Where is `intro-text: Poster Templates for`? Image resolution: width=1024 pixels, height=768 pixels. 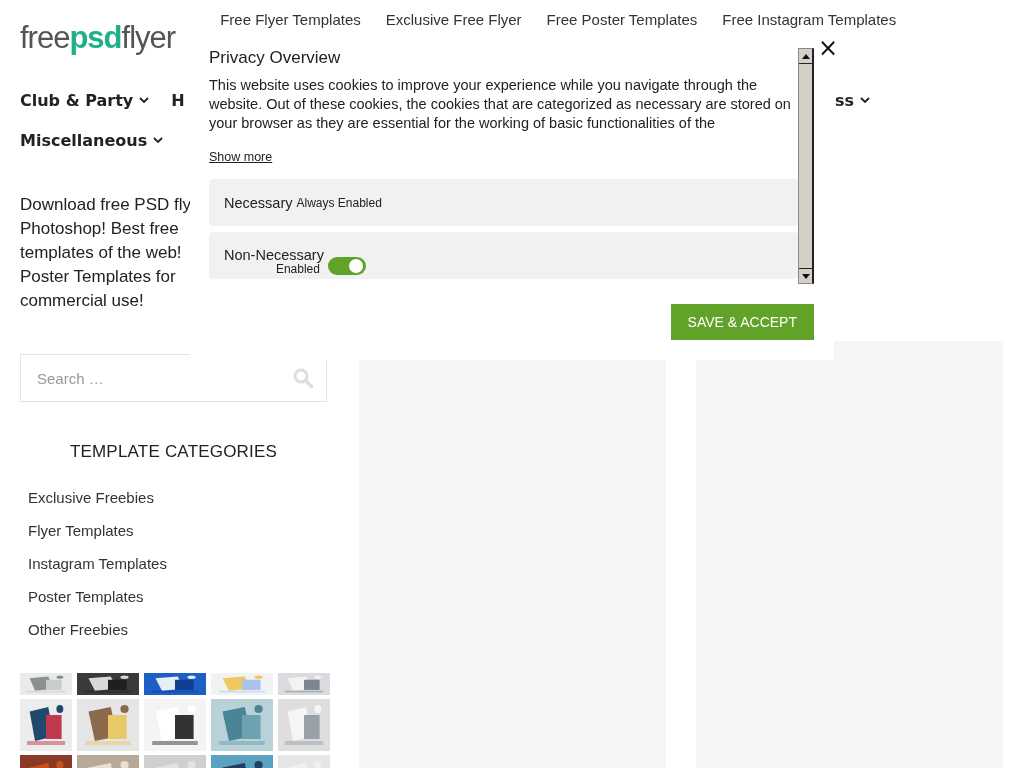 intro-text: Poster Templates for is located at coordinates (98, 277).